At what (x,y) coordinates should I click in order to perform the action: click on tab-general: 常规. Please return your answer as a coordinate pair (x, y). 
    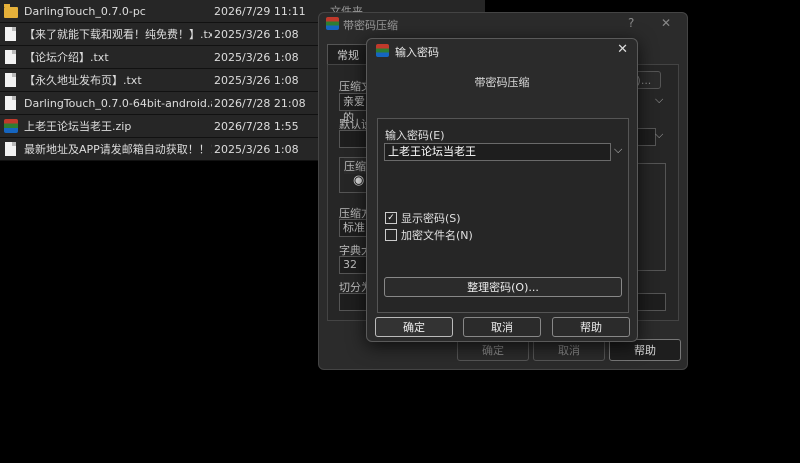
    Looking at the image, I should click on (348, 54).